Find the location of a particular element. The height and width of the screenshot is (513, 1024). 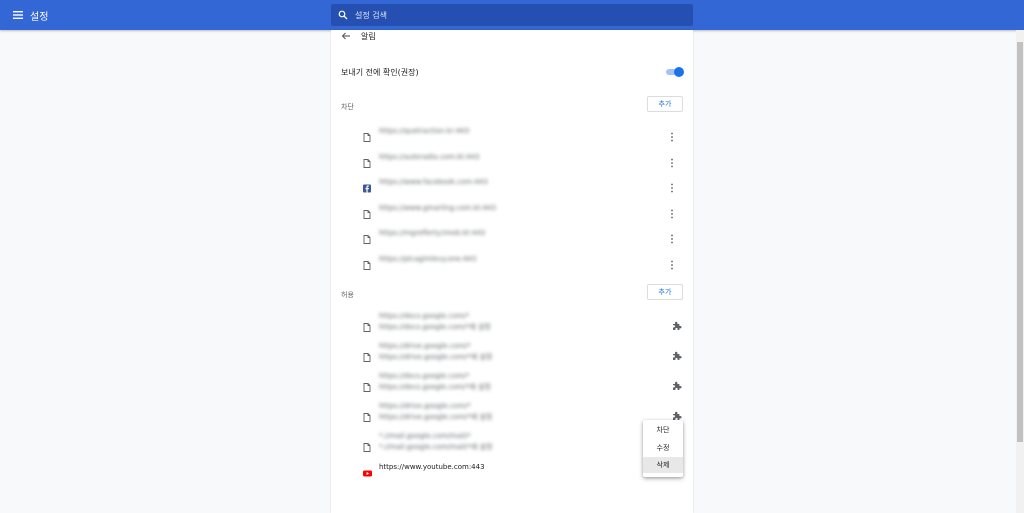

toggle-knob is located at coordinates (679, 72).